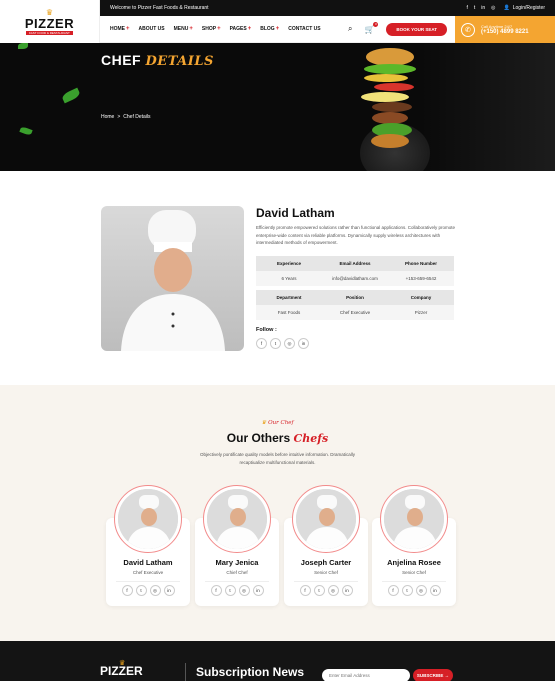  I want to click on footer-logo: PIZZER, so click(121, 671).